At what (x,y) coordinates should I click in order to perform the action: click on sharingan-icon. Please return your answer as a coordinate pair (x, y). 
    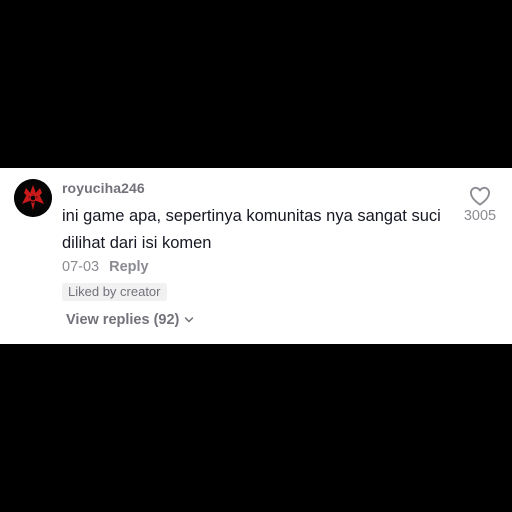
    Looking at the image, I should click on (33, 198).